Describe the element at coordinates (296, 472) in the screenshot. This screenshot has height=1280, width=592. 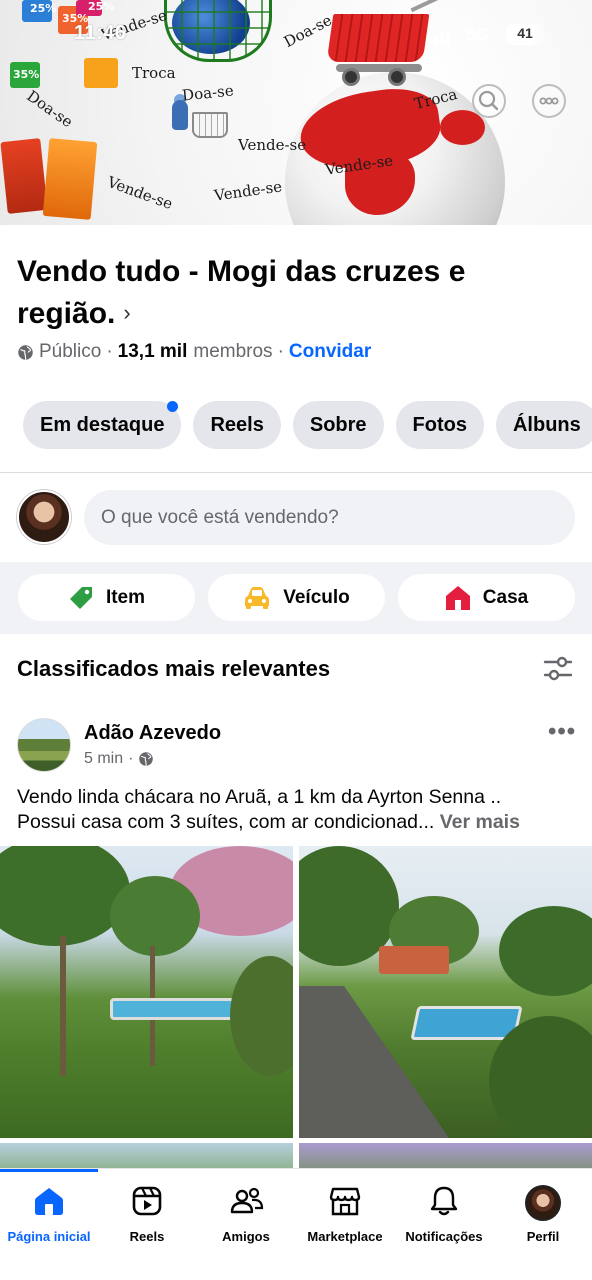
I see `divider` at that location.